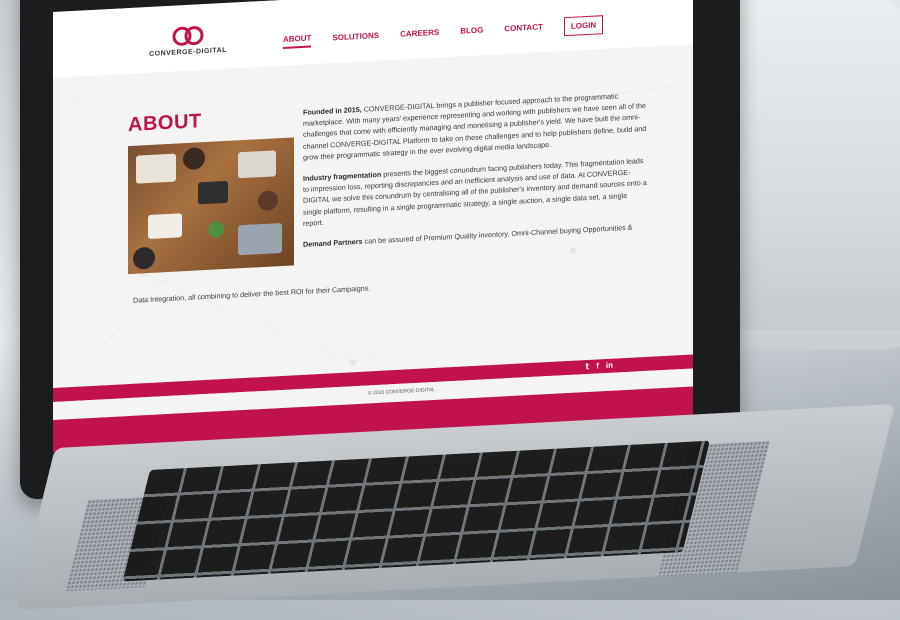  What do you see at coordinates (523, 29) in the screenshot?
I see `nav-contact: CONTACT` at bounding box center [523, 29].